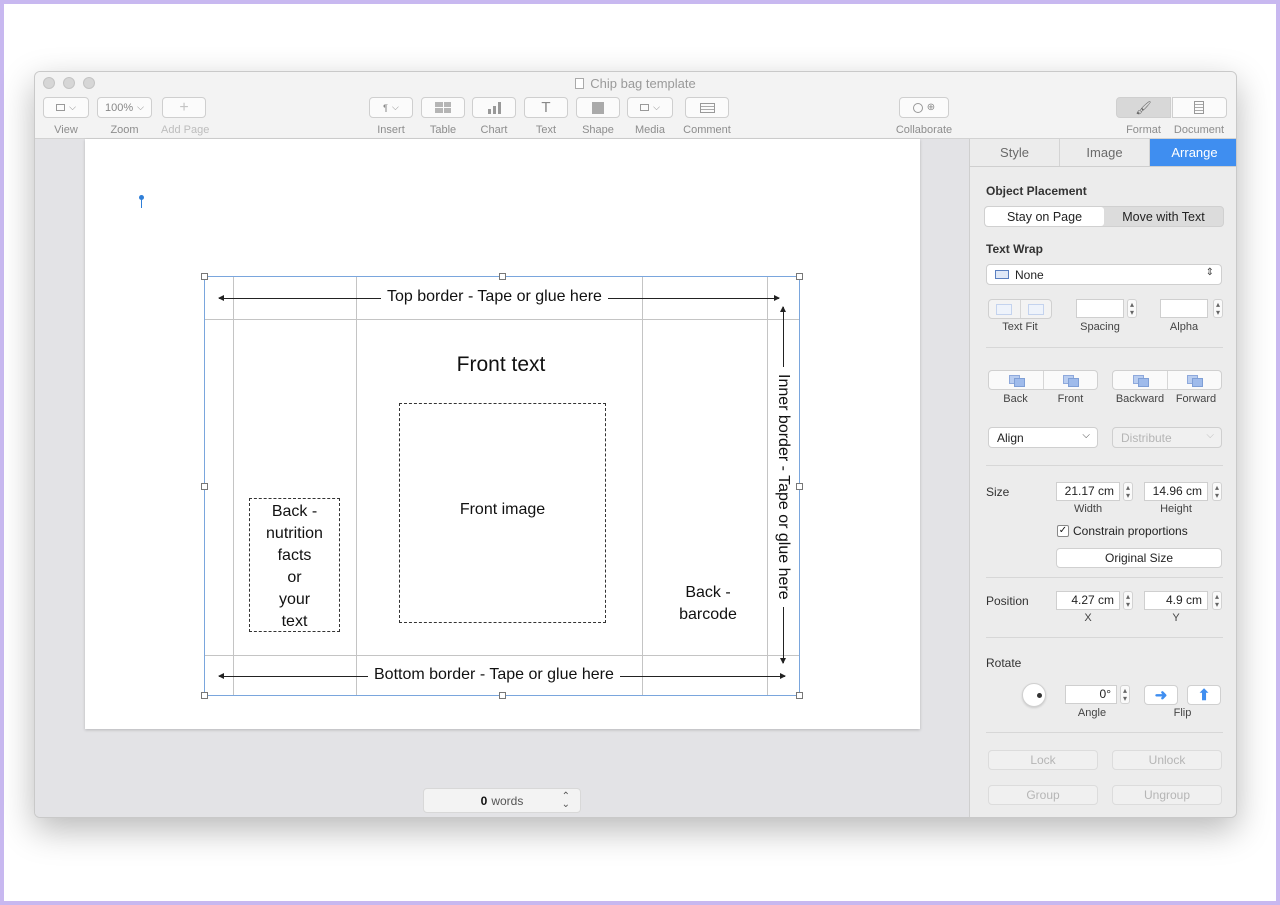  I want to click on resize-handle-top-right, so click(799, 276).